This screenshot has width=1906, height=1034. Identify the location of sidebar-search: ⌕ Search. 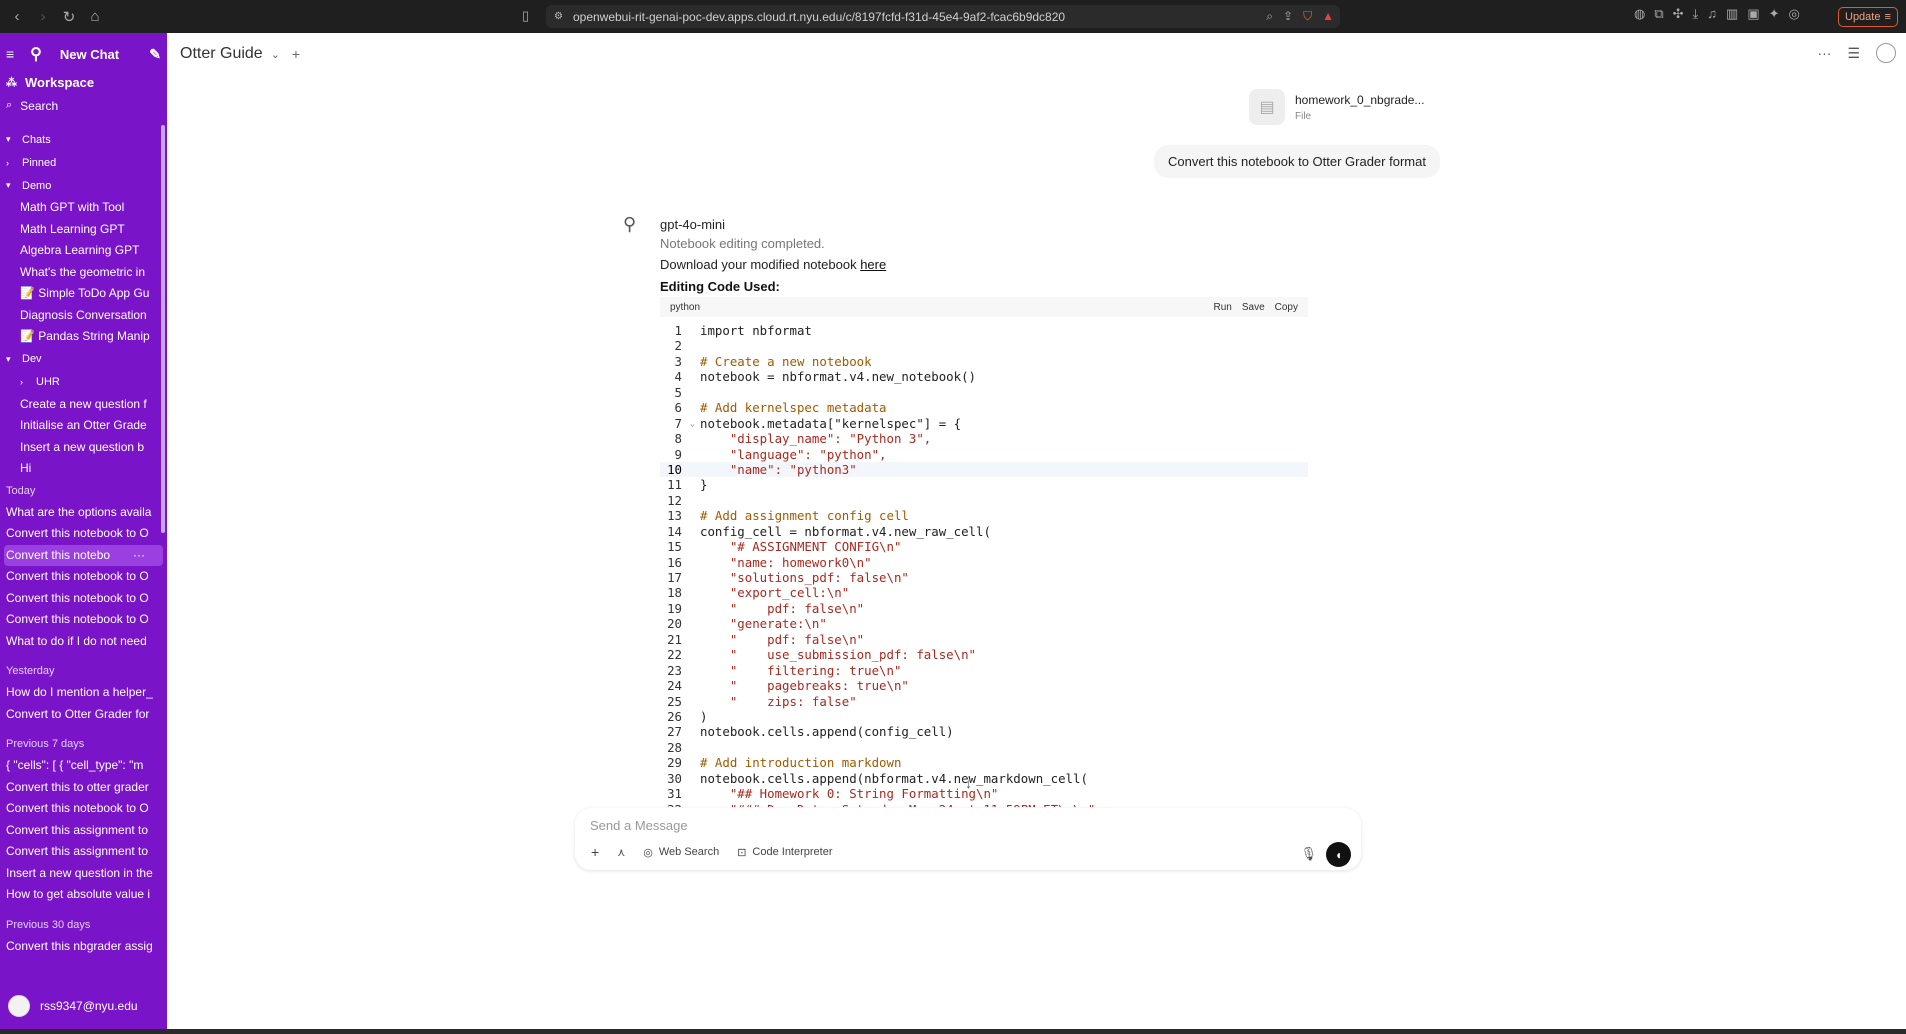
(83, 105).